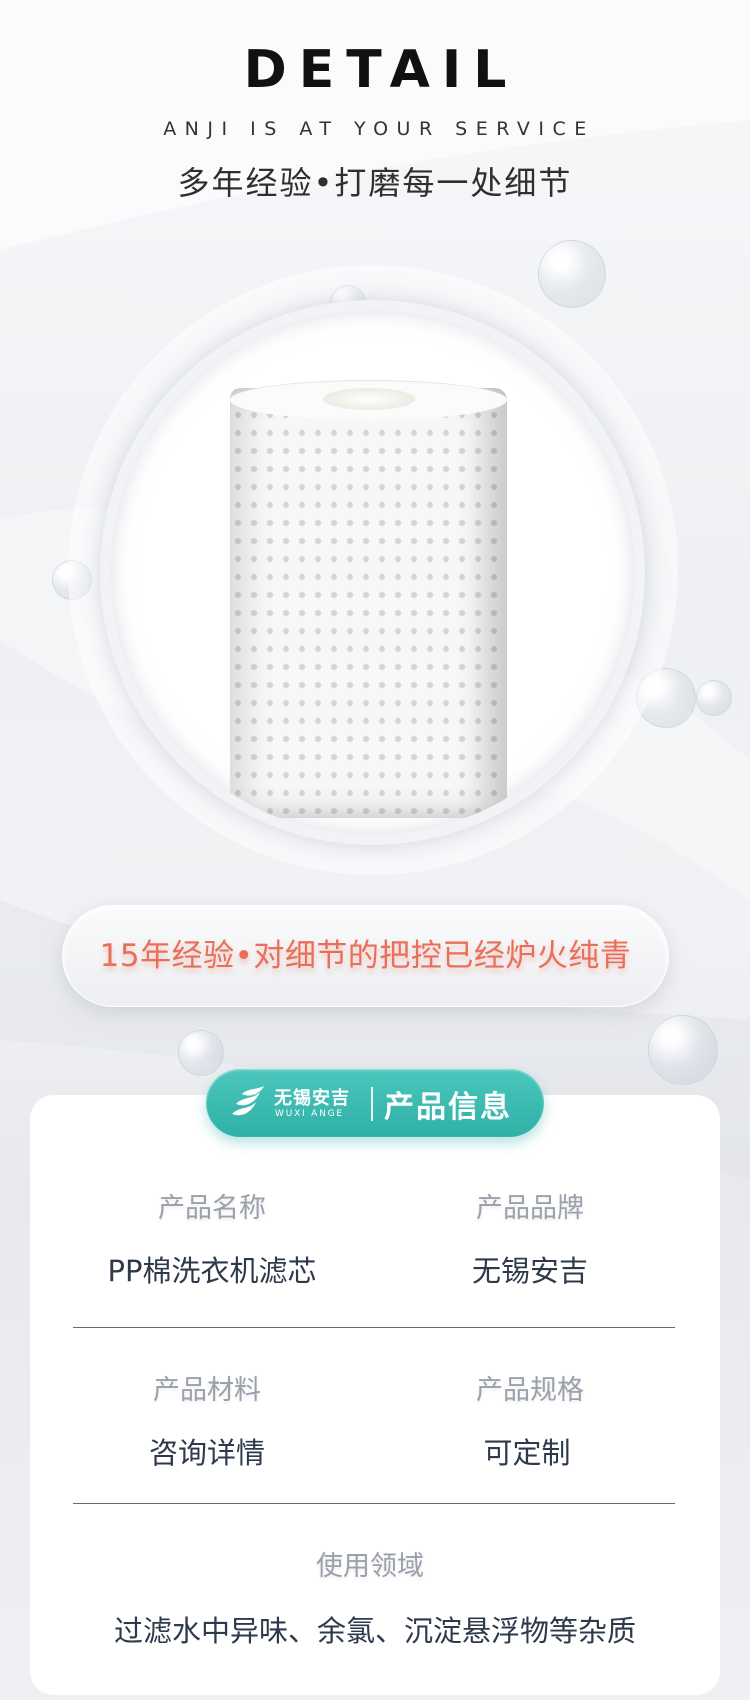 This screenshot has width=750, height=1700. Describe the element at coordinates (368, 603) in the screenshot. I see `pp-filter-cartridge-image` at that location.